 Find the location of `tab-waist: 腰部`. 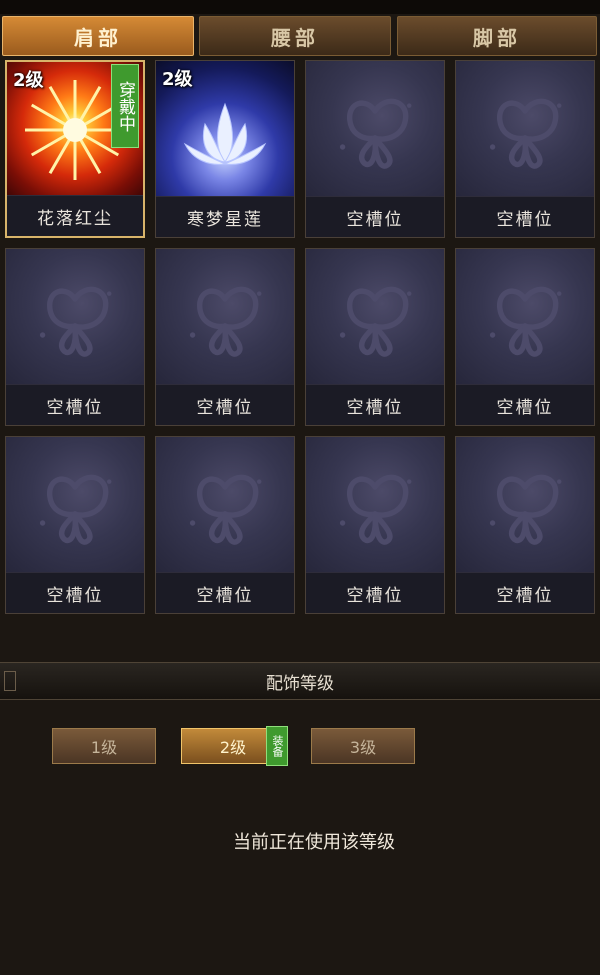

tab-waist: 腰部 is located at coordinates (295, 36).